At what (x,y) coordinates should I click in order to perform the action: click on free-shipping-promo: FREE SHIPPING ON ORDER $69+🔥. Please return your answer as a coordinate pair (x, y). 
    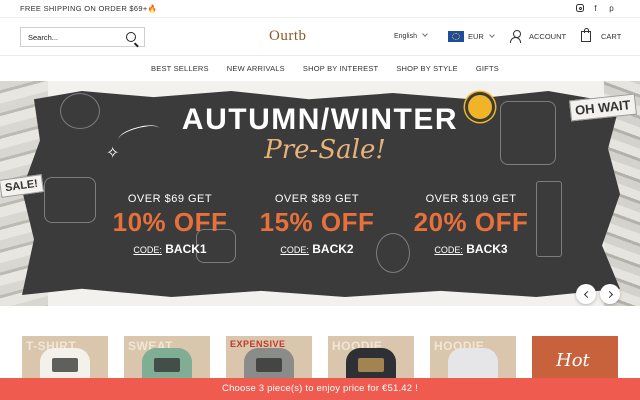
    Looking at the image, I should click on (88, 8).